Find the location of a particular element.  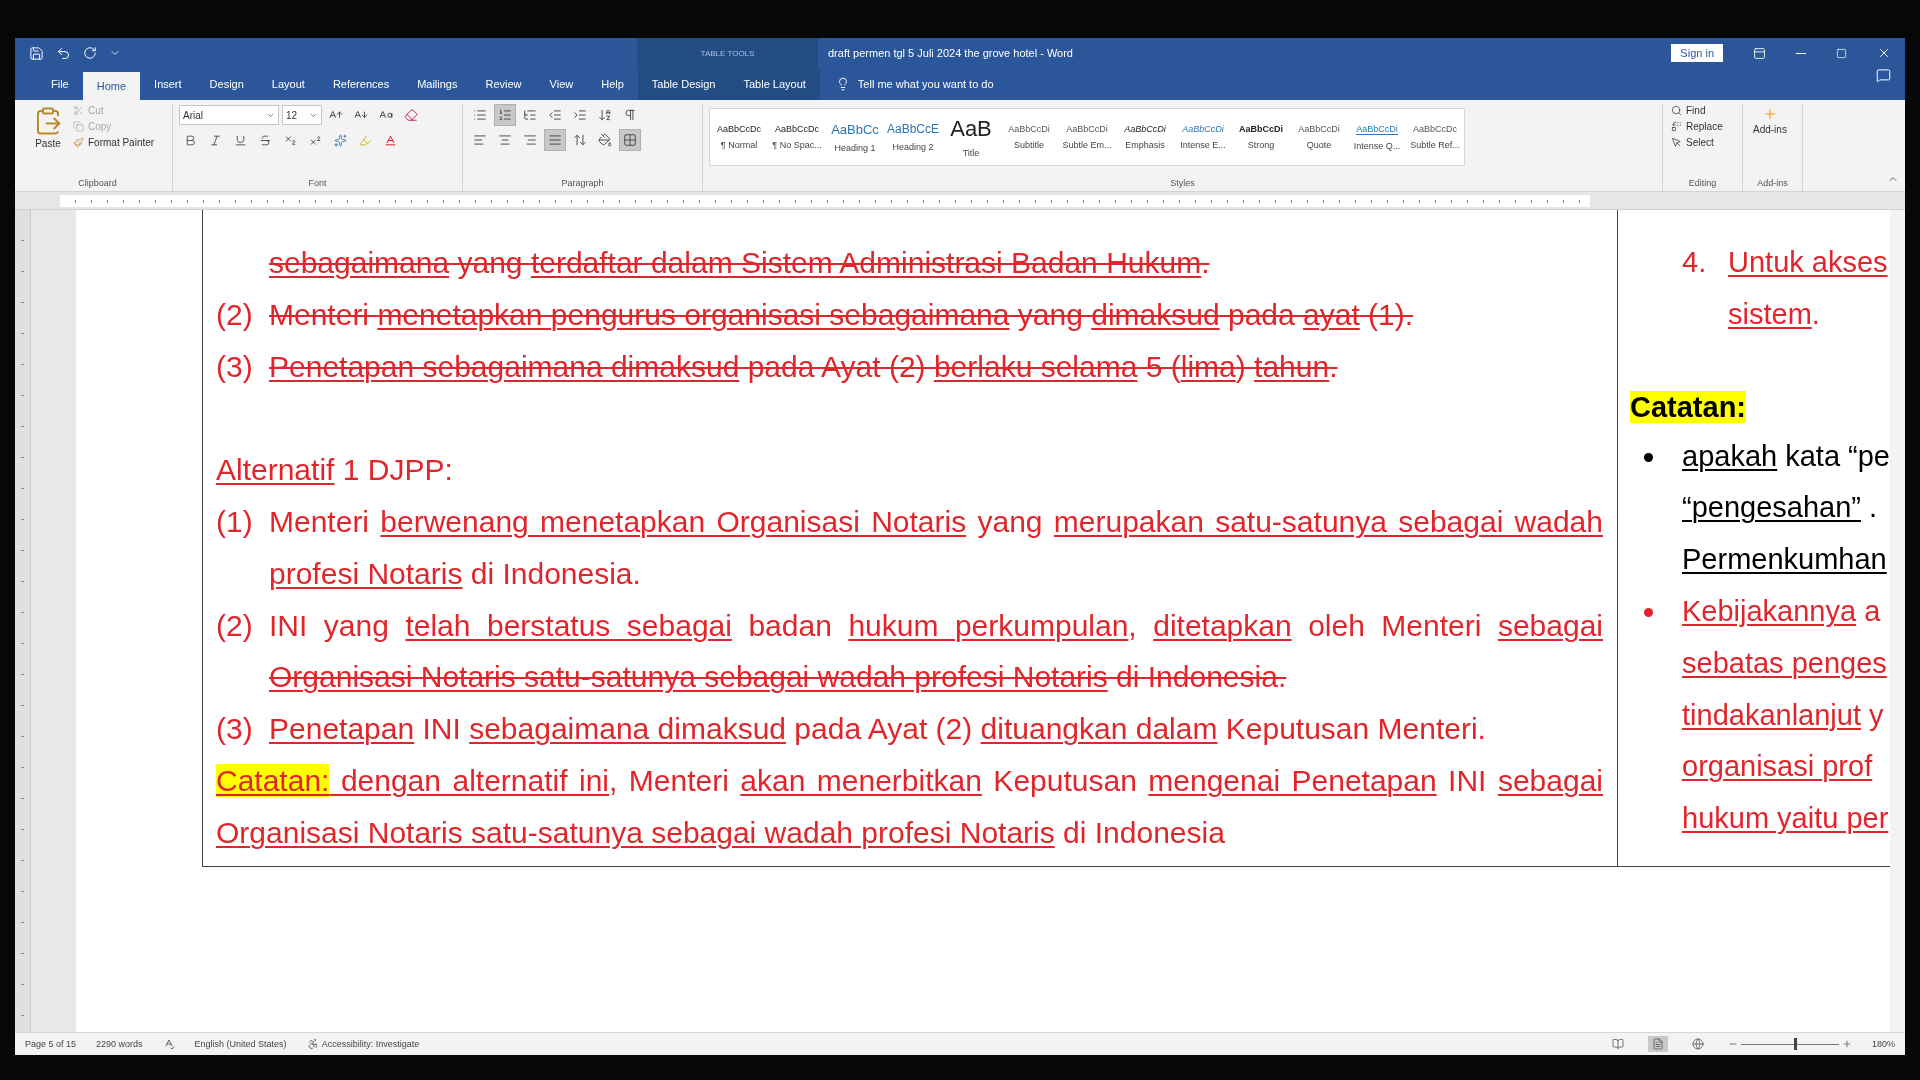

style-item: AaBbCcDi Quote is located at coordinates (1319, 137).